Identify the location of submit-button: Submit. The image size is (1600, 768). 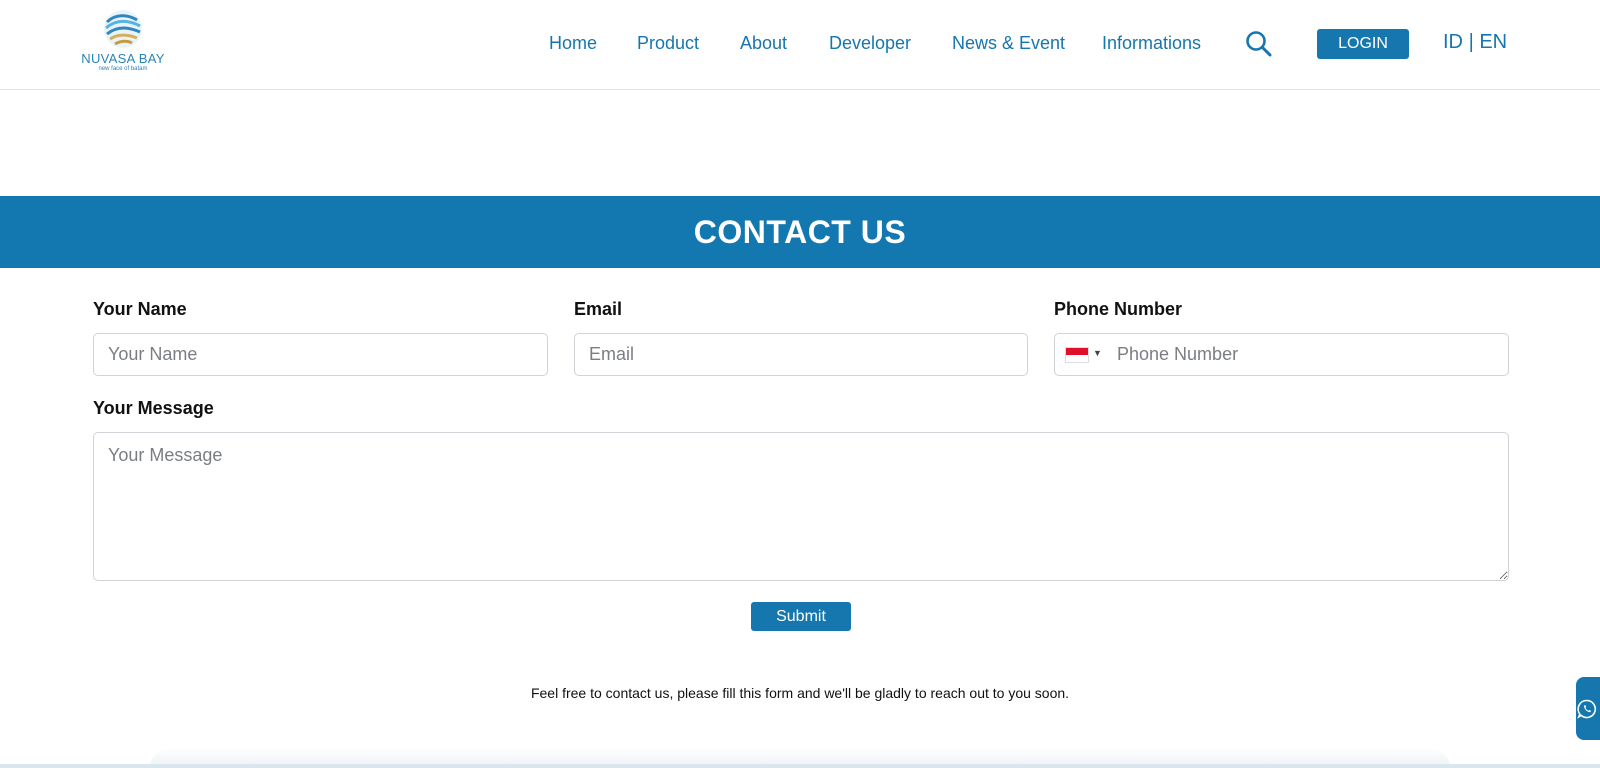
(801, 616).